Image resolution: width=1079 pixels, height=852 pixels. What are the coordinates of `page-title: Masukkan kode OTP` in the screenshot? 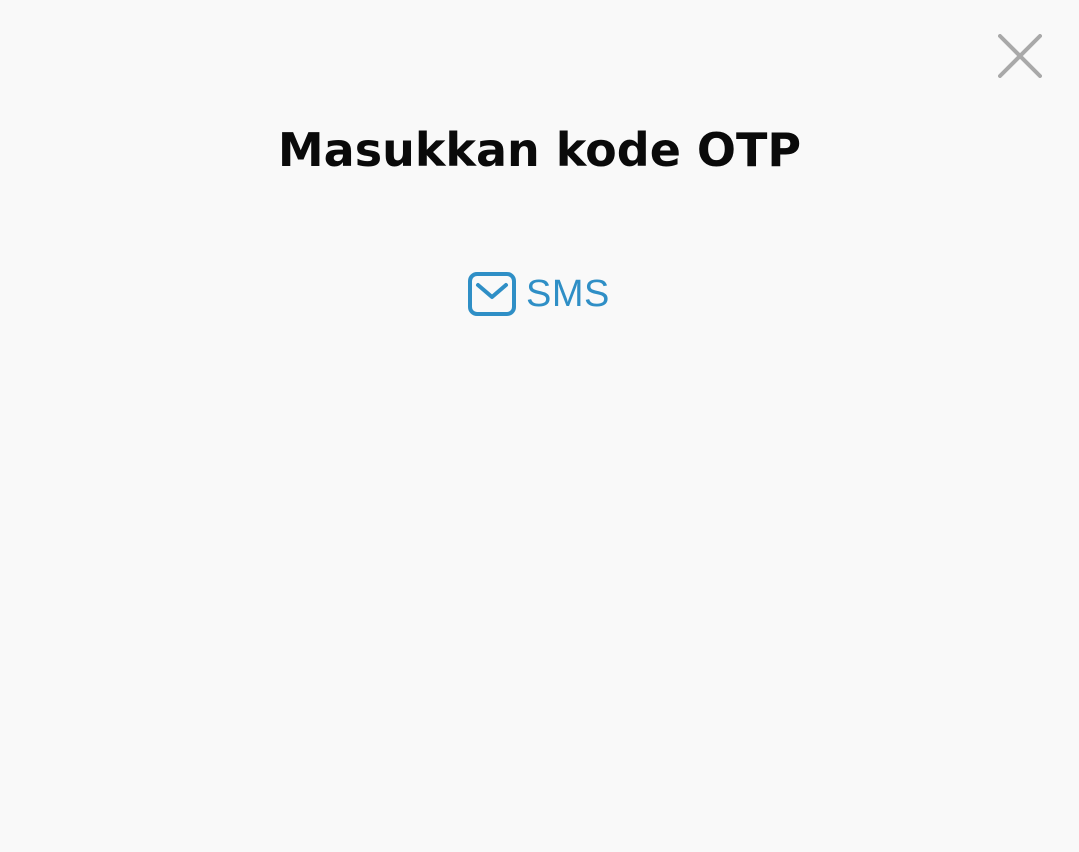 It's located at (539, 150).